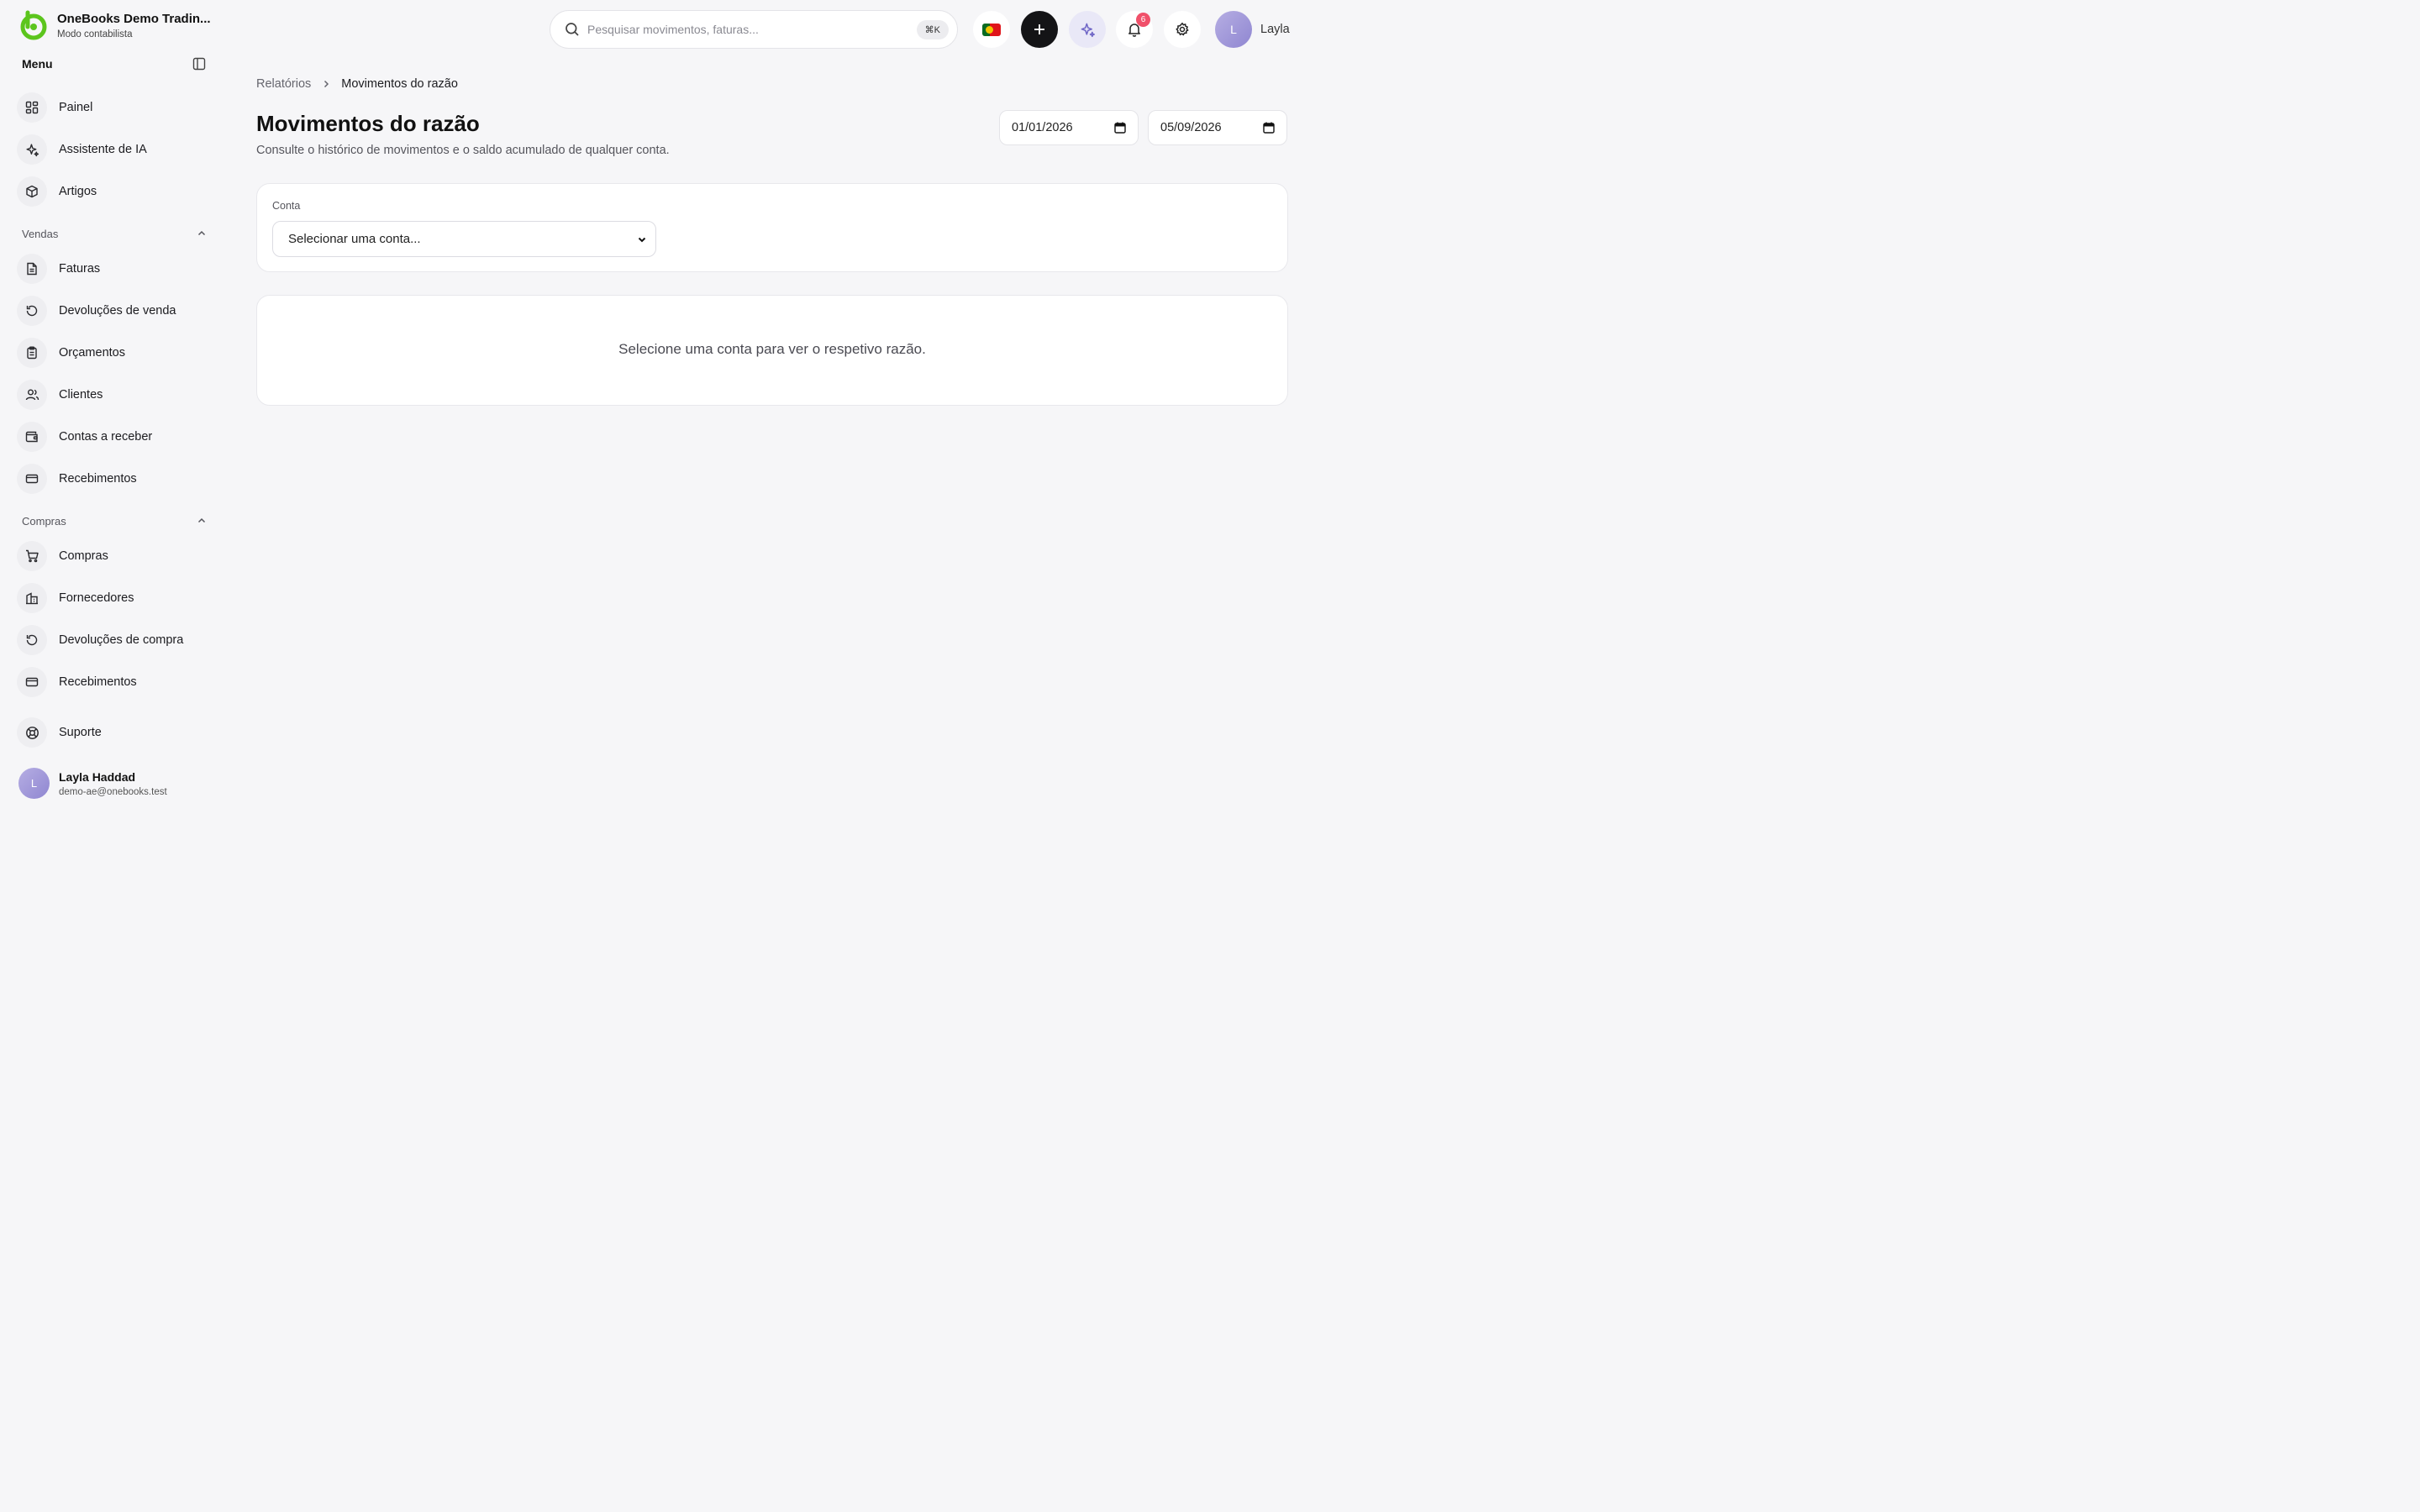  Describe the element at coordinates (114, 732) in the screenshot. I see `sidebar-item-suporte: Suporte` at that location.